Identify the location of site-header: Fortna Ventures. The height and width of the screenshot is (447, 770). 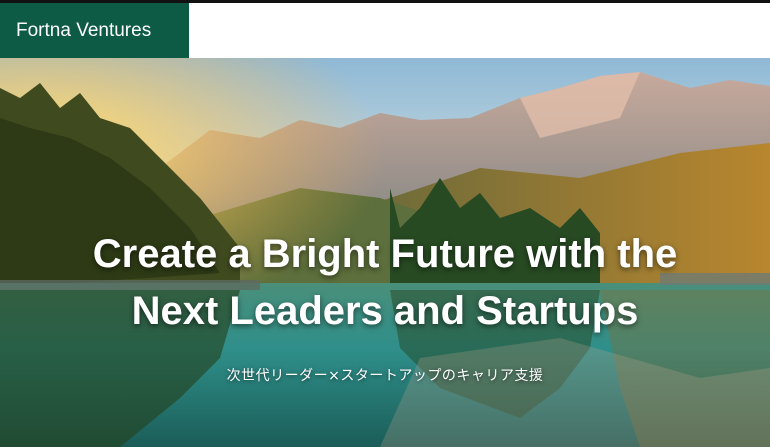
(385, 30).